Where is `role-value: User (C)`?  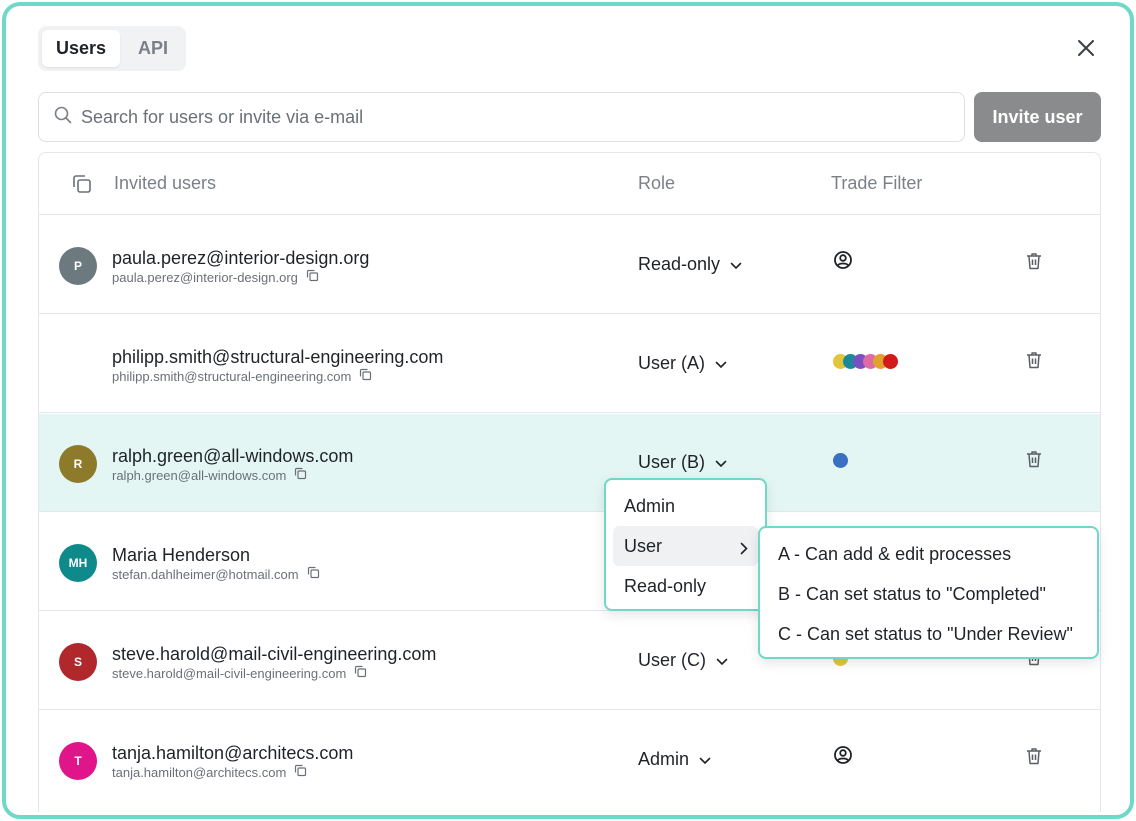 role-value: User (C) is located at coordinates (672, 660).